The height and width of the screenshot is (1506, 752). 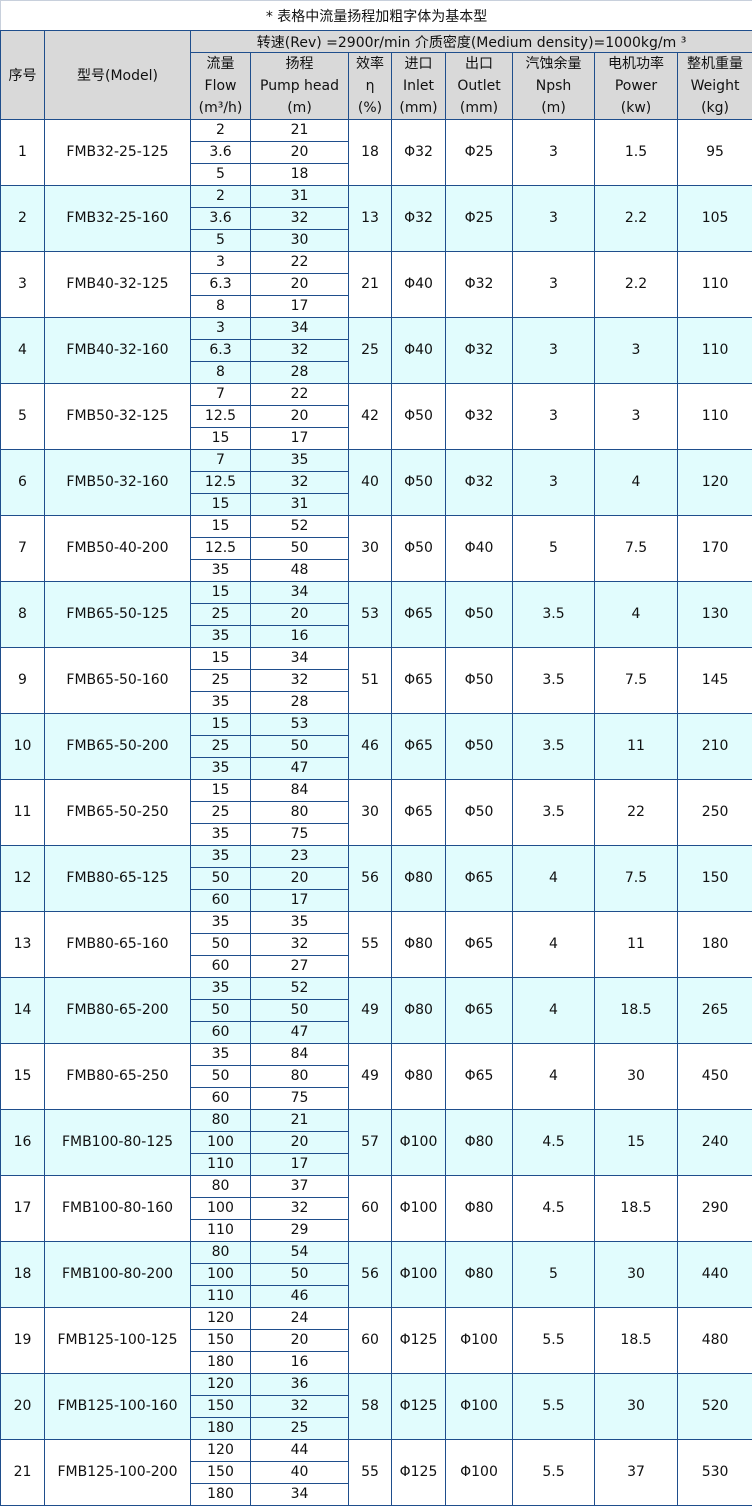 What do you see at coordinates (117, 746) in the screenshot?
I see `model-name: FMB65-50-200` at bounding box center [117, 746].